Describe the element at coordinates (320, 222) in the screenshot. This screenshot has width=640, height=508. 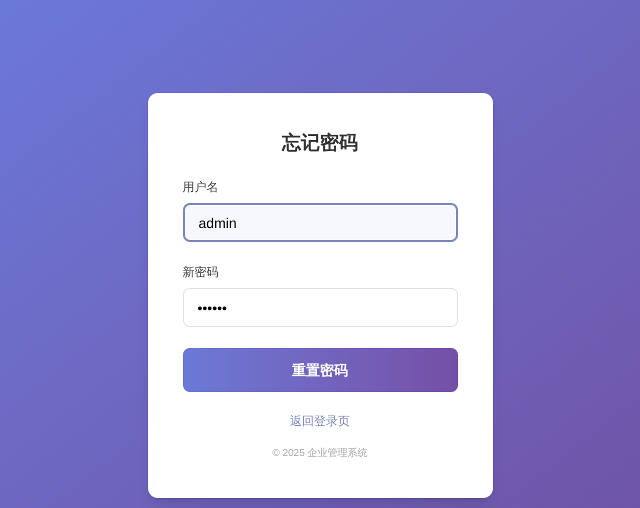
I see `input-field: admin` at that location.